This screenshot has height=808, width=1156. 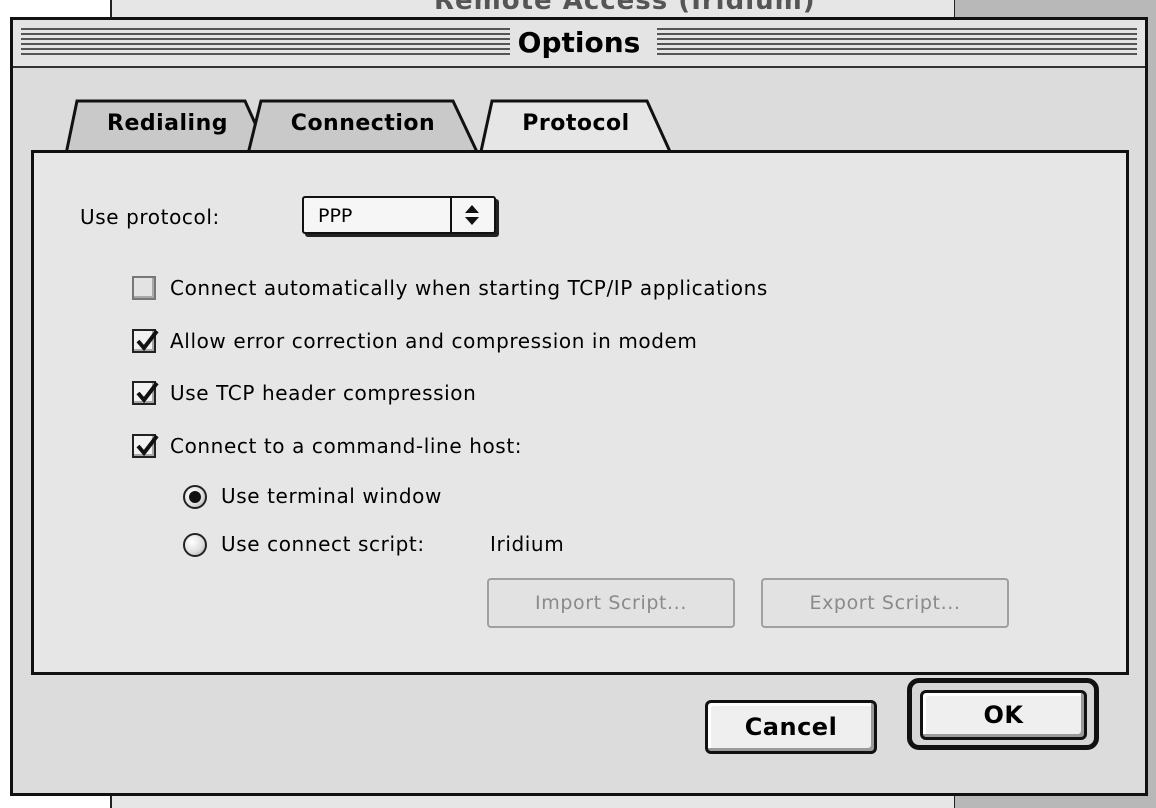 What do you see at coordinates (527, 544) in the screenshot?
I see `connect-script-name: Iridium` at bounding box center [527, 544].